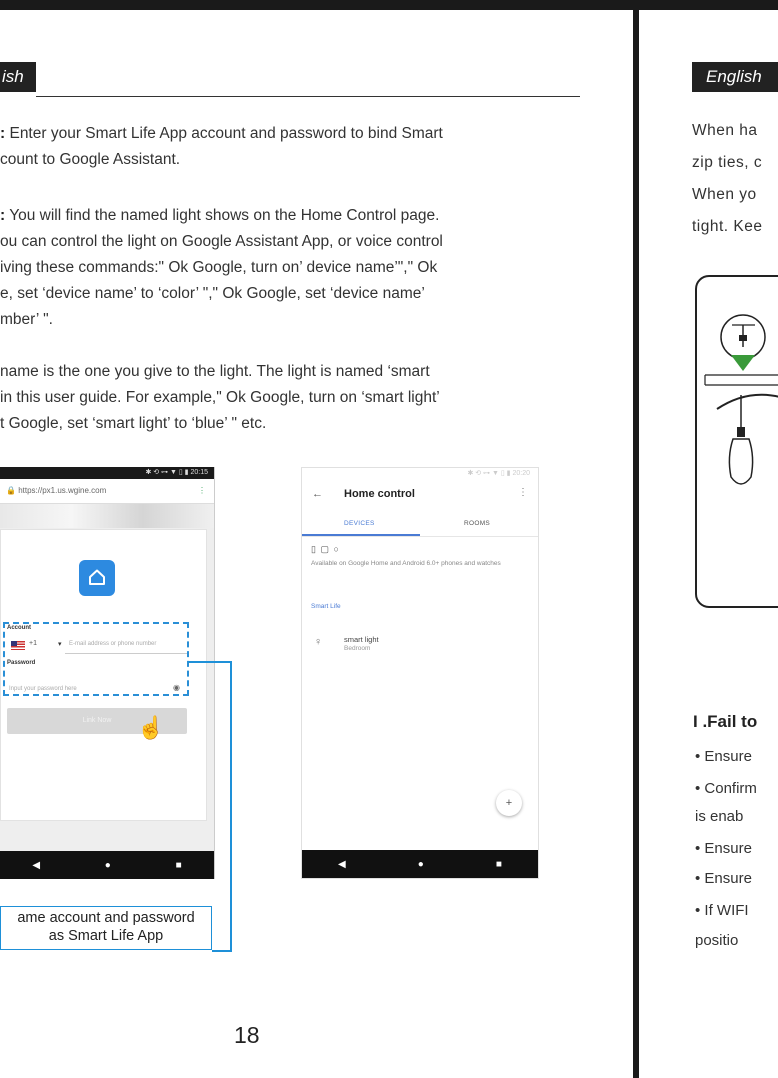 The width and height of the screenshot is (778, 1078). I want to click on tab-rooms: ROOMS, so click(477, 523).